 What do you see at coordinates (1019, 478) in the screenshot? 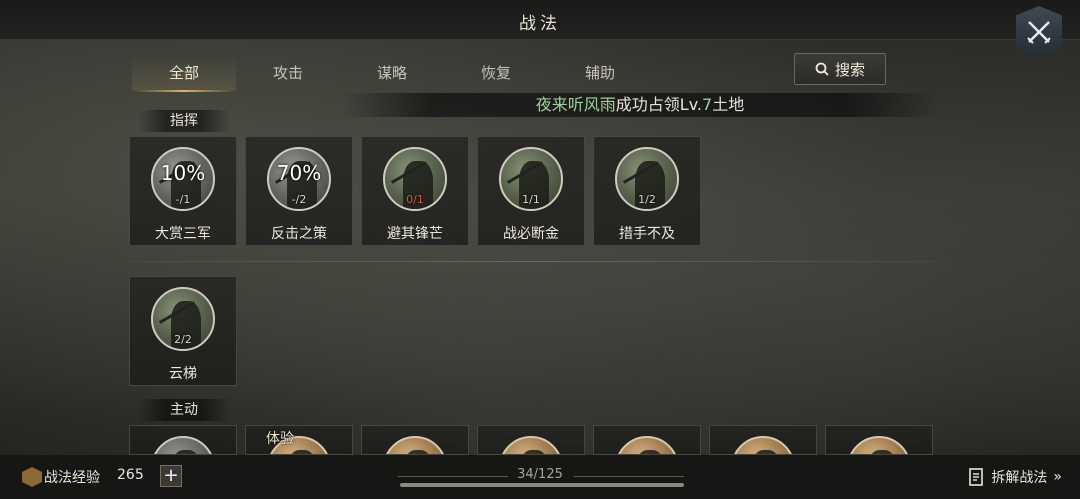
I see `dismantle-label: 拆解战法` at bounding box center [1019, 478].